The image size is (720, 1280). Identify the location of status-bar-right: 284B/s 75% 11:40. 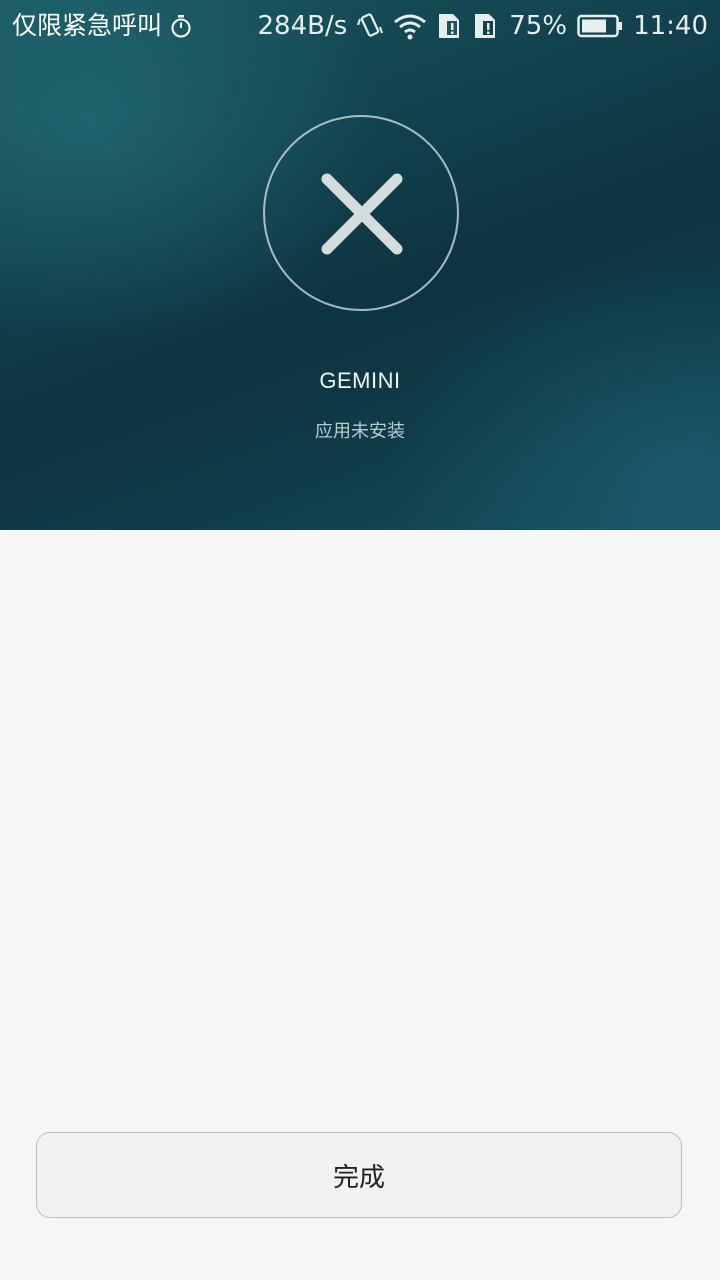
(482, 26).